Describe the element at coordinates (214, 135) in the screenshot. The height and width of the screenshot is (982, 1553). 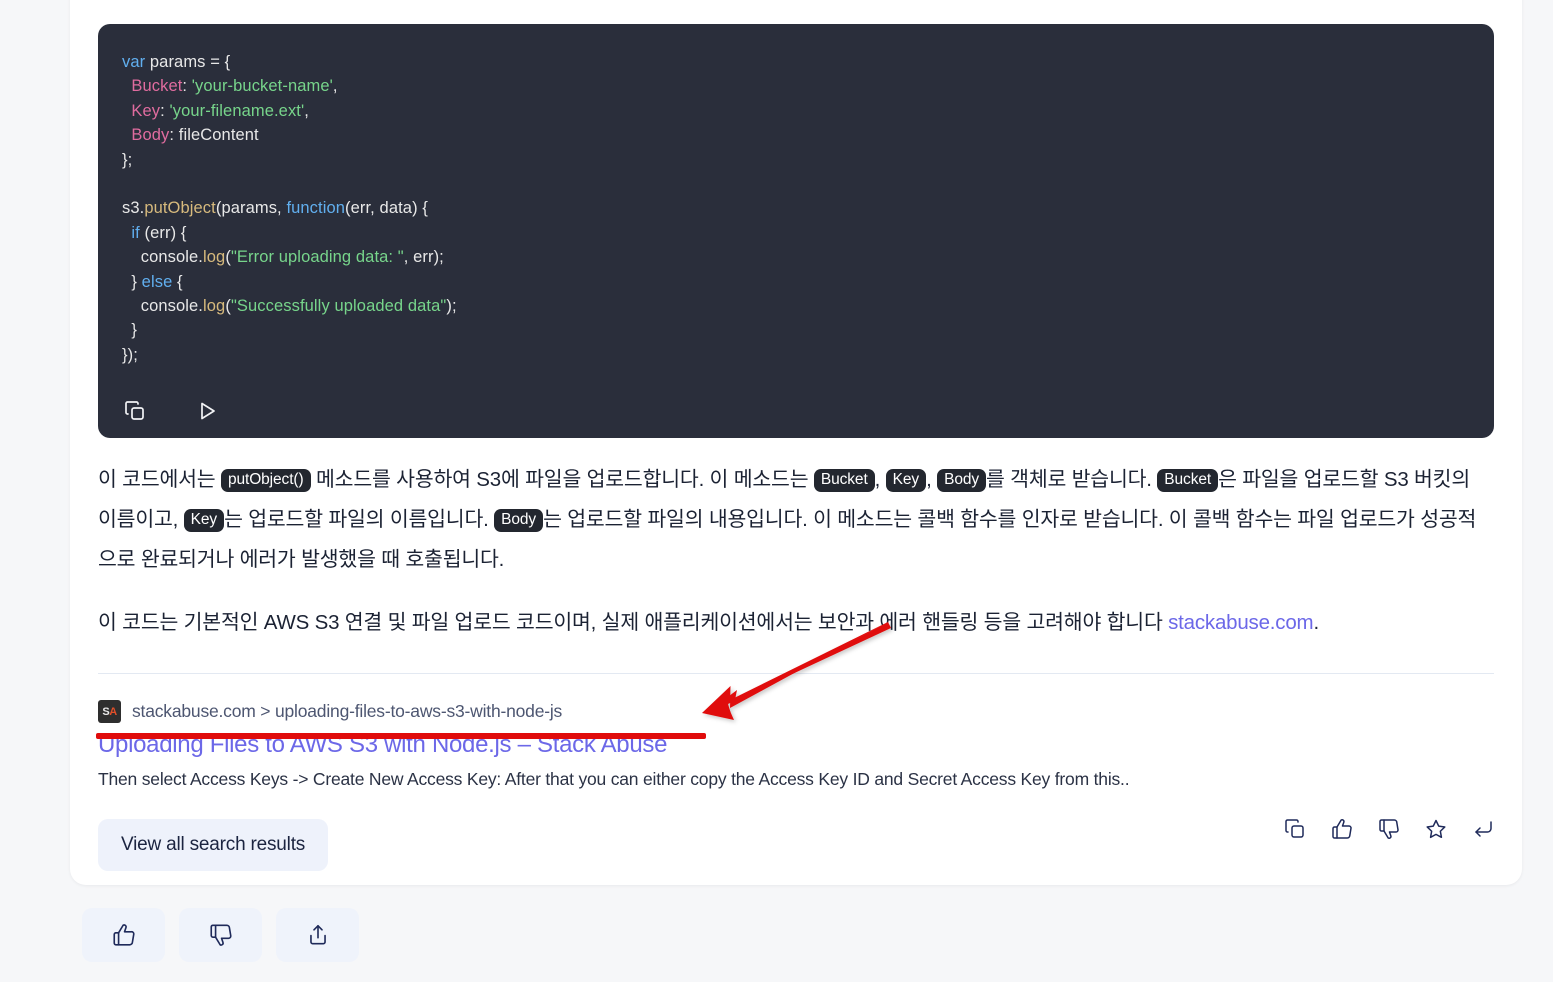
I see `code-token: : fileContent` at that location.